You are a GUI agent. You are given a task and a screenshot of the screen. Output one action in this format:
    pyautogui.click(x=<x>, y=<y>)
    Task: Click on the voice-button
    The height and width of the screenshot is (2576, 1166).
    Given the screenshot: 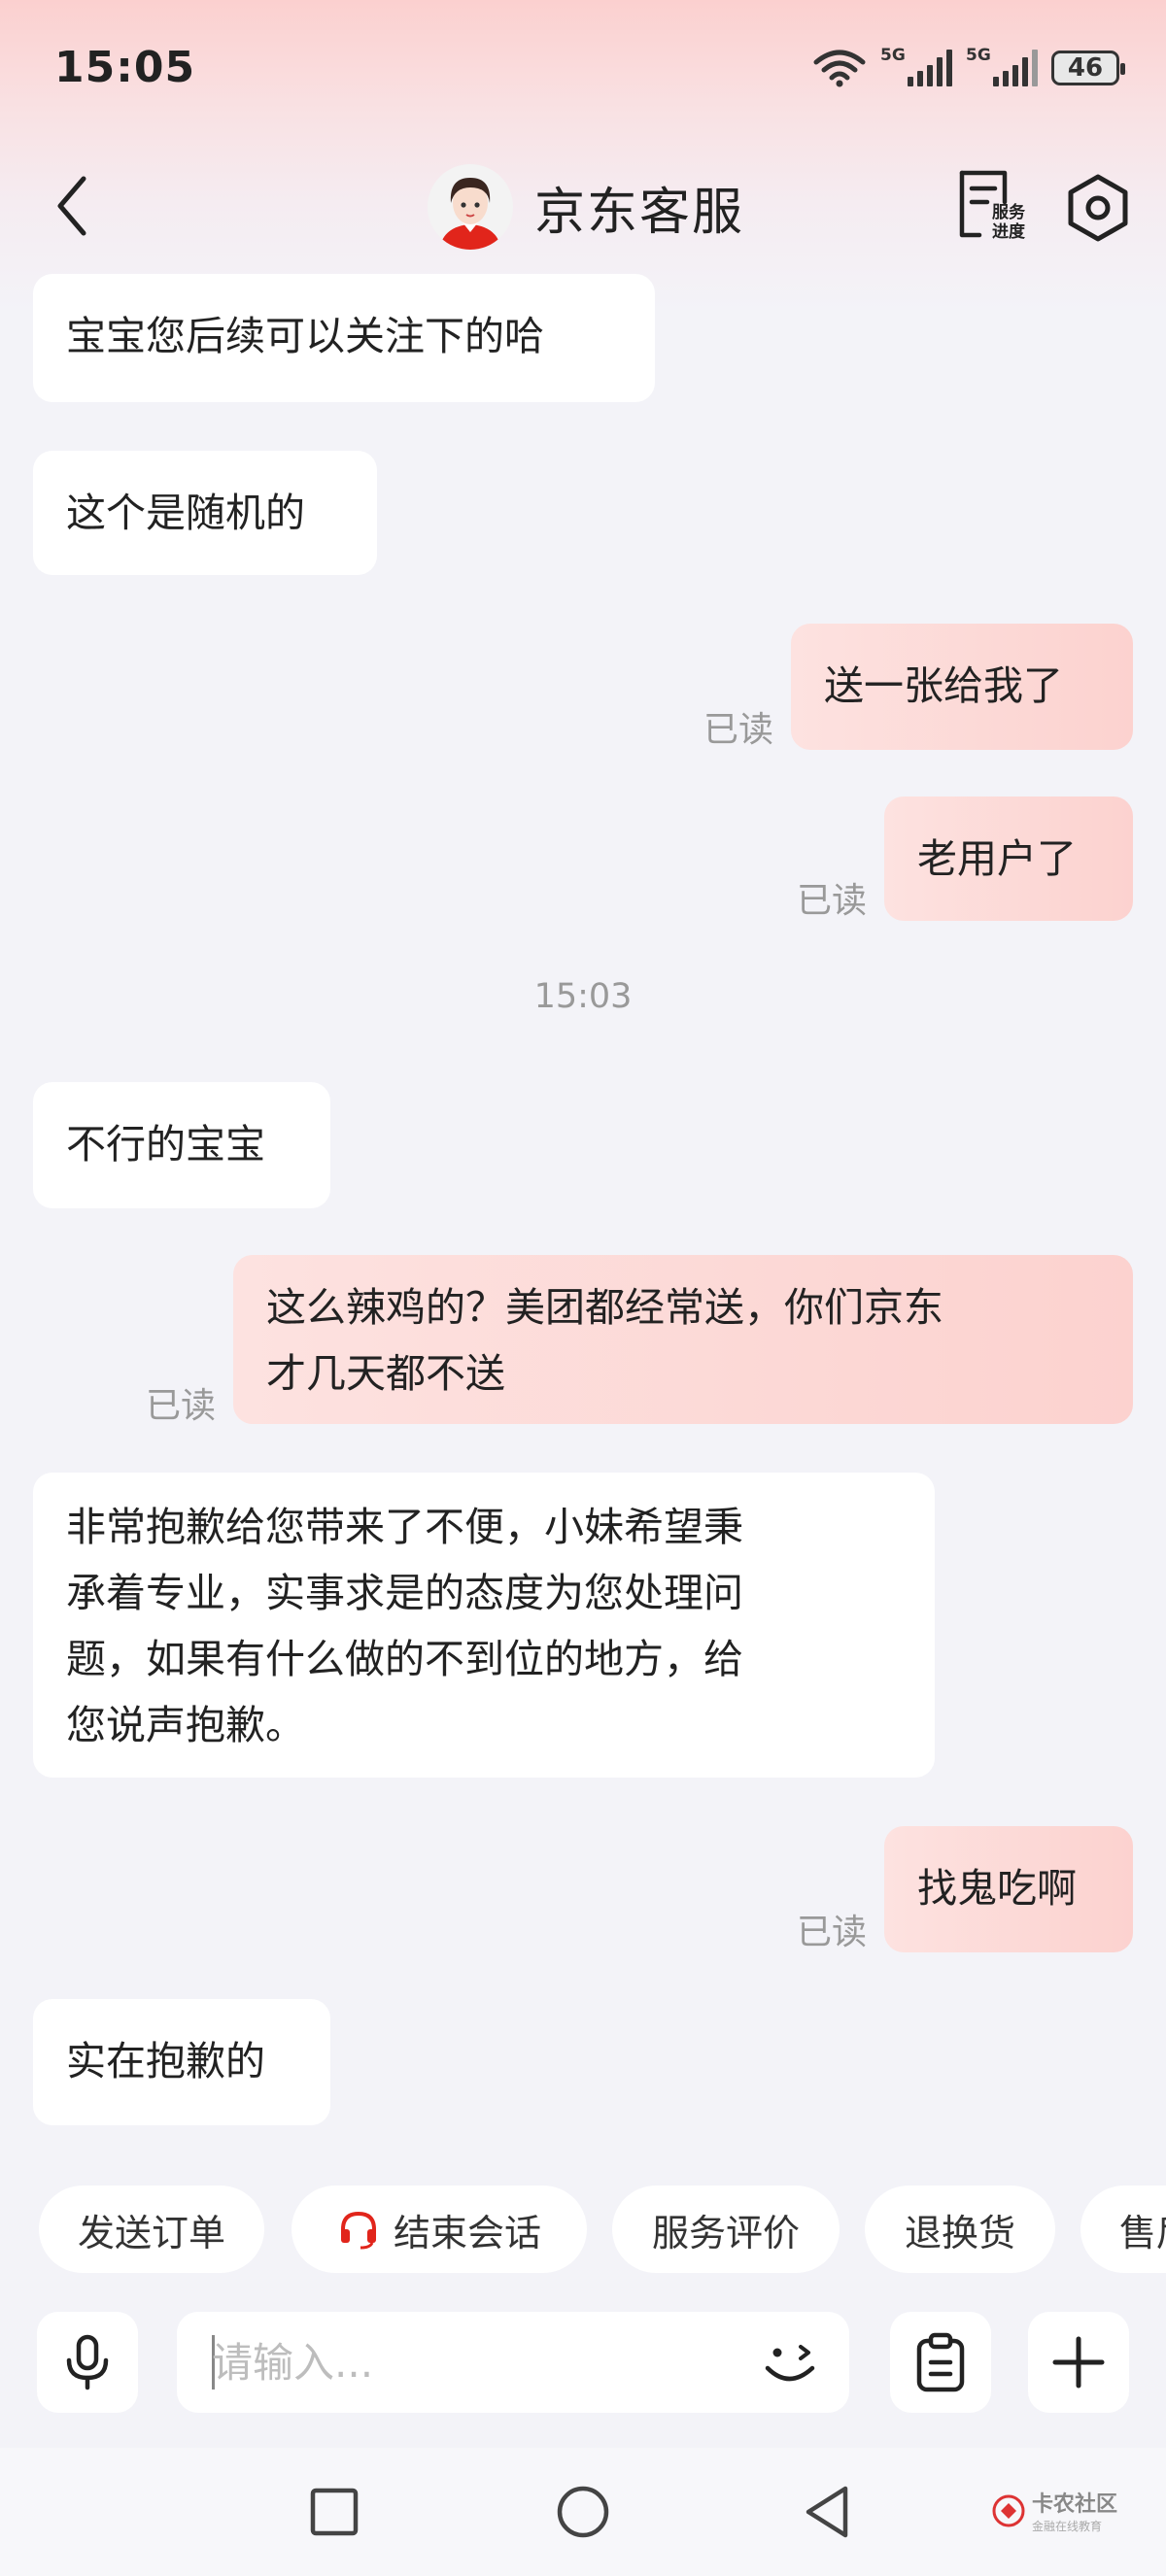 What is the action you would take?
    pyautogui.click(x=87, y=2362)
    